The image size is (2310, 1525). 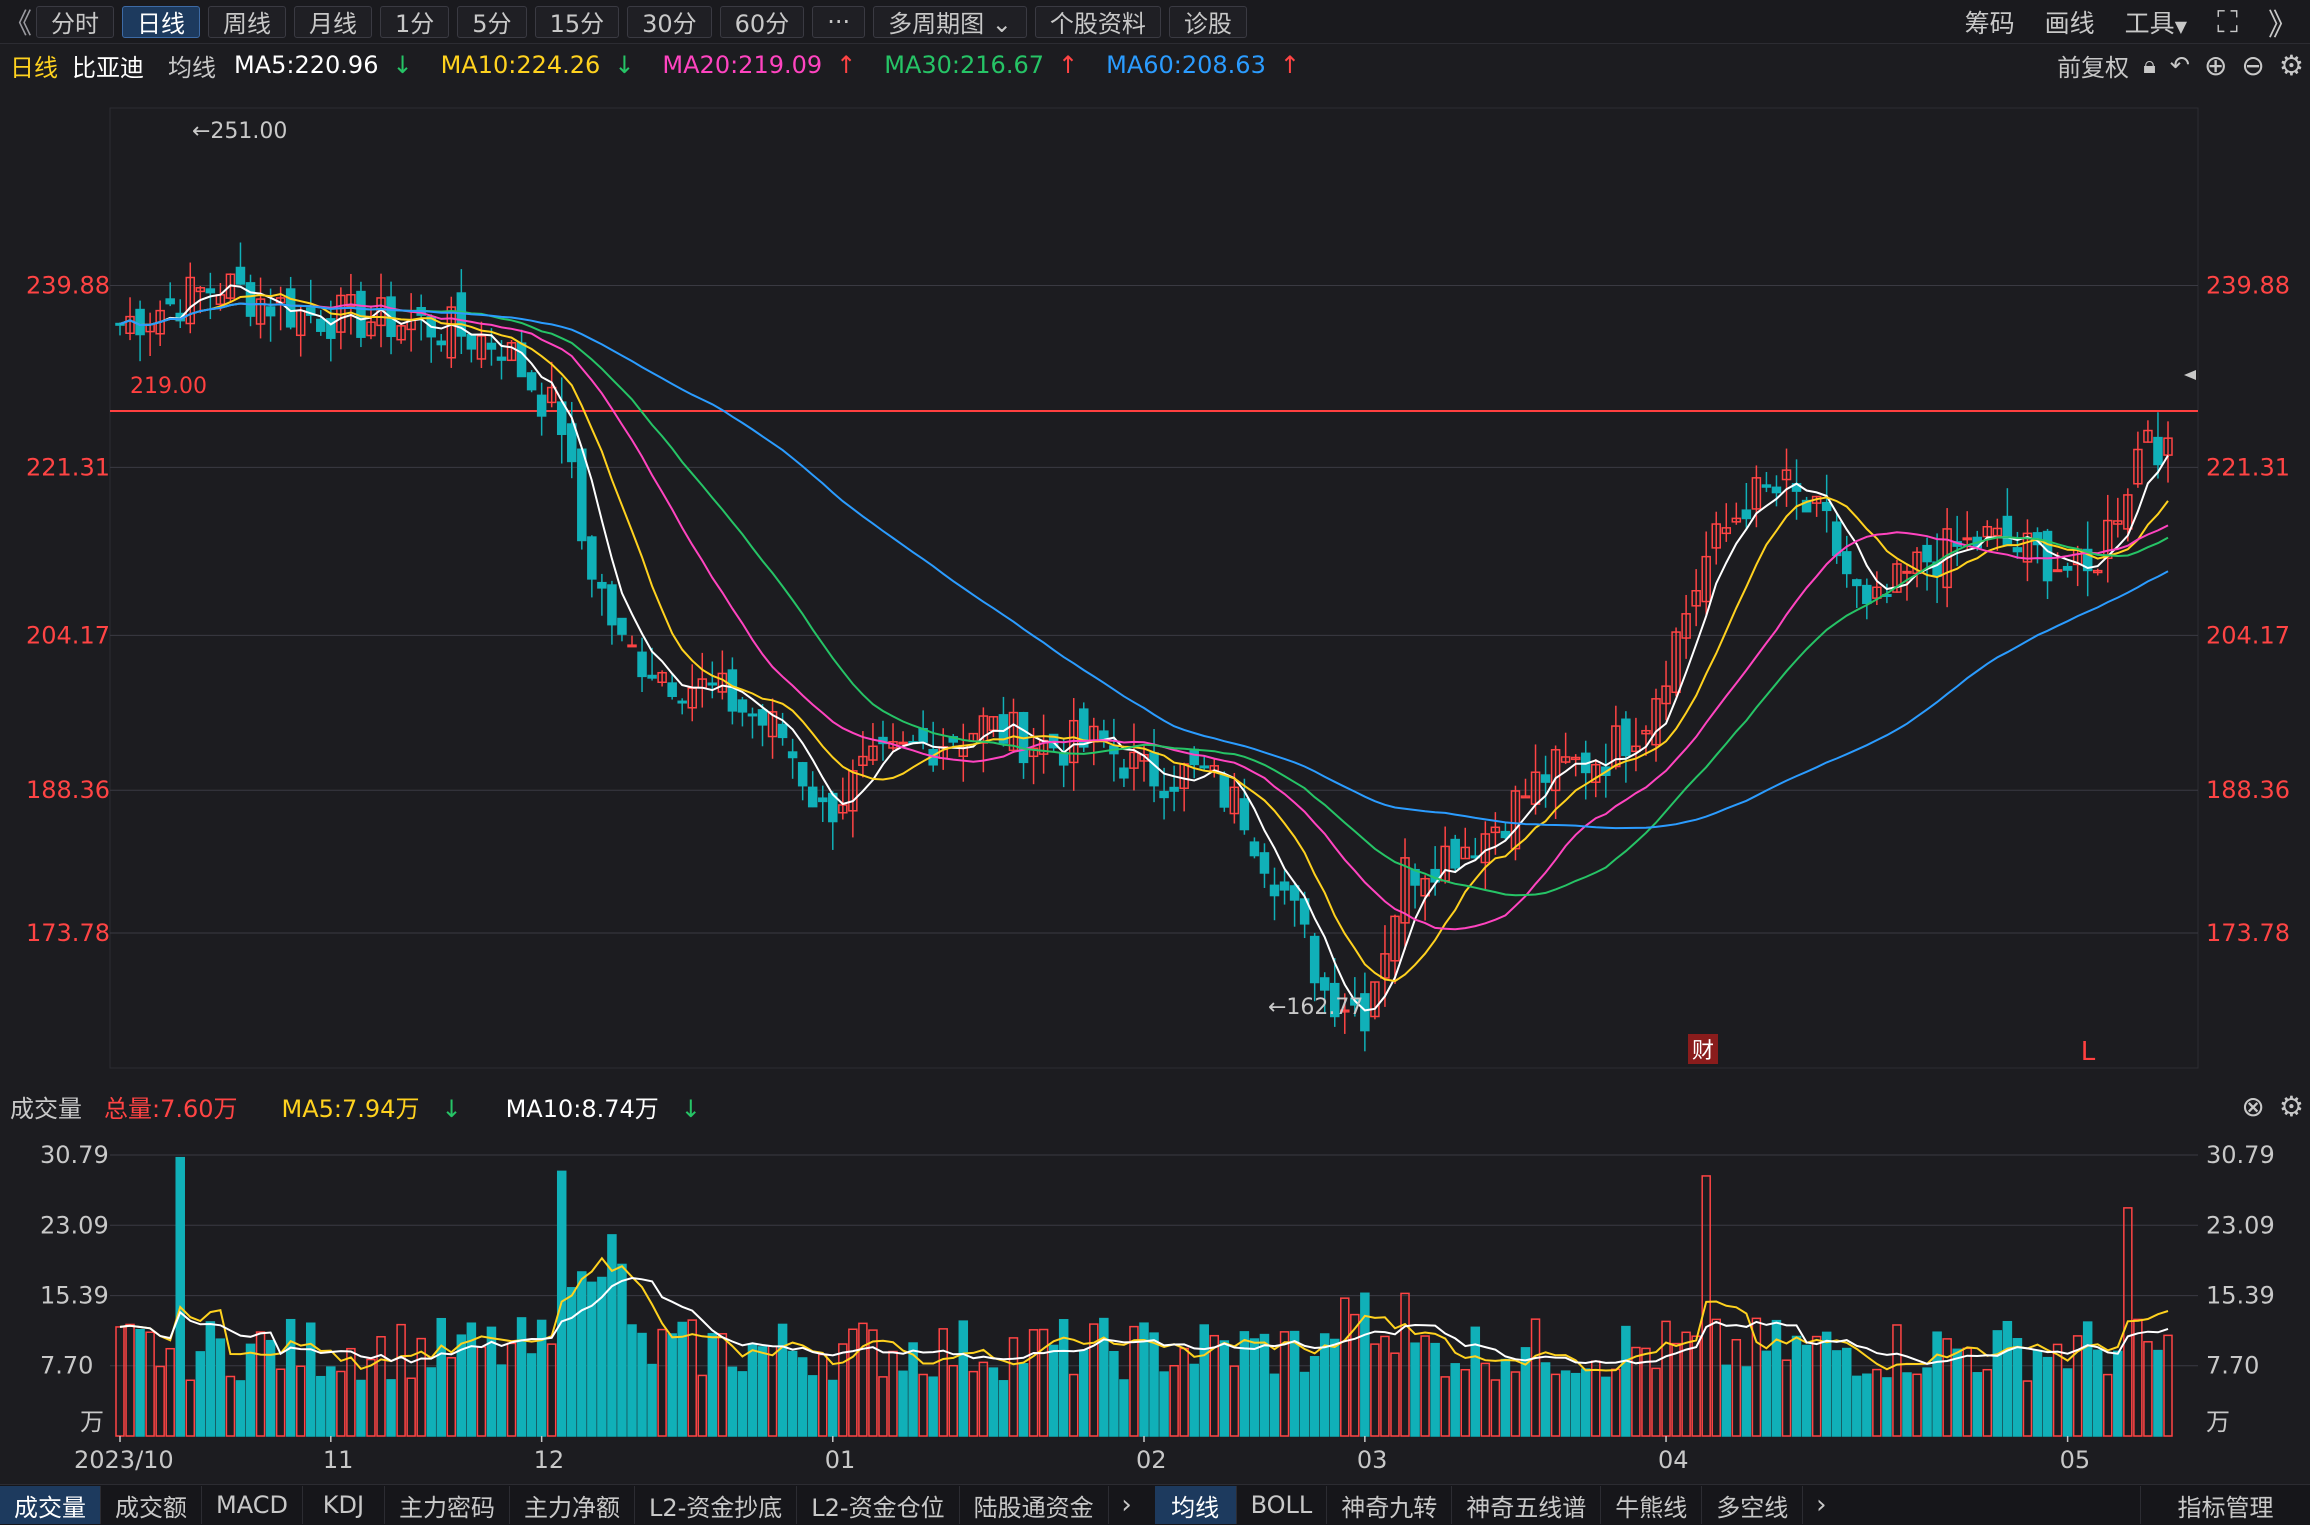 I want to click on indicator-name: 均线, so click(x=192, y=65).